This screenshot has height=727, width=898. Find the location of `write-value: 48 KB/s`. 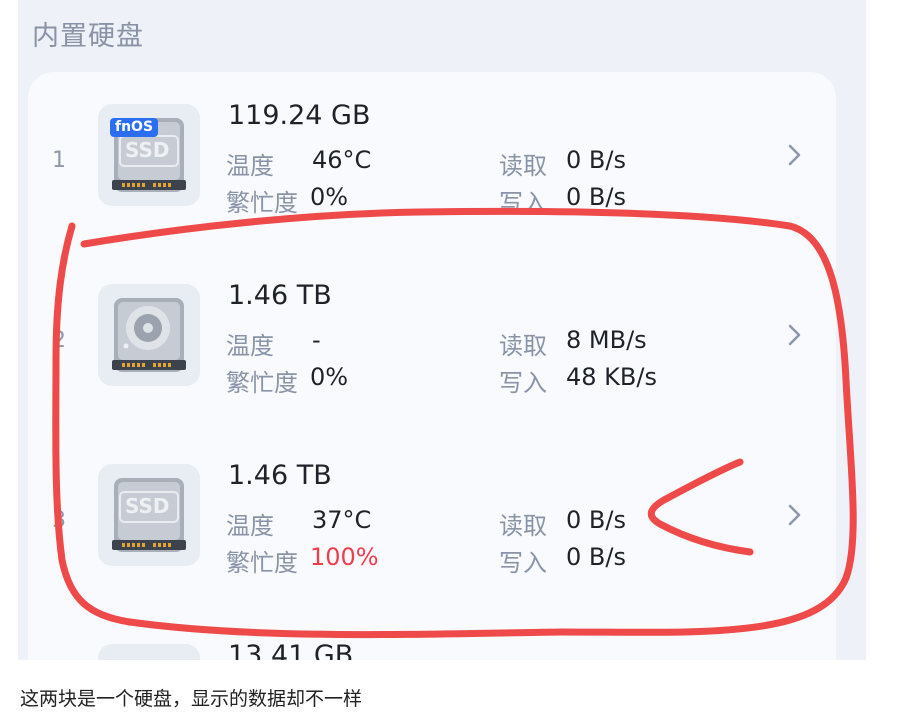

write-value: 48 KB/s is located at coordinates (611, 377).